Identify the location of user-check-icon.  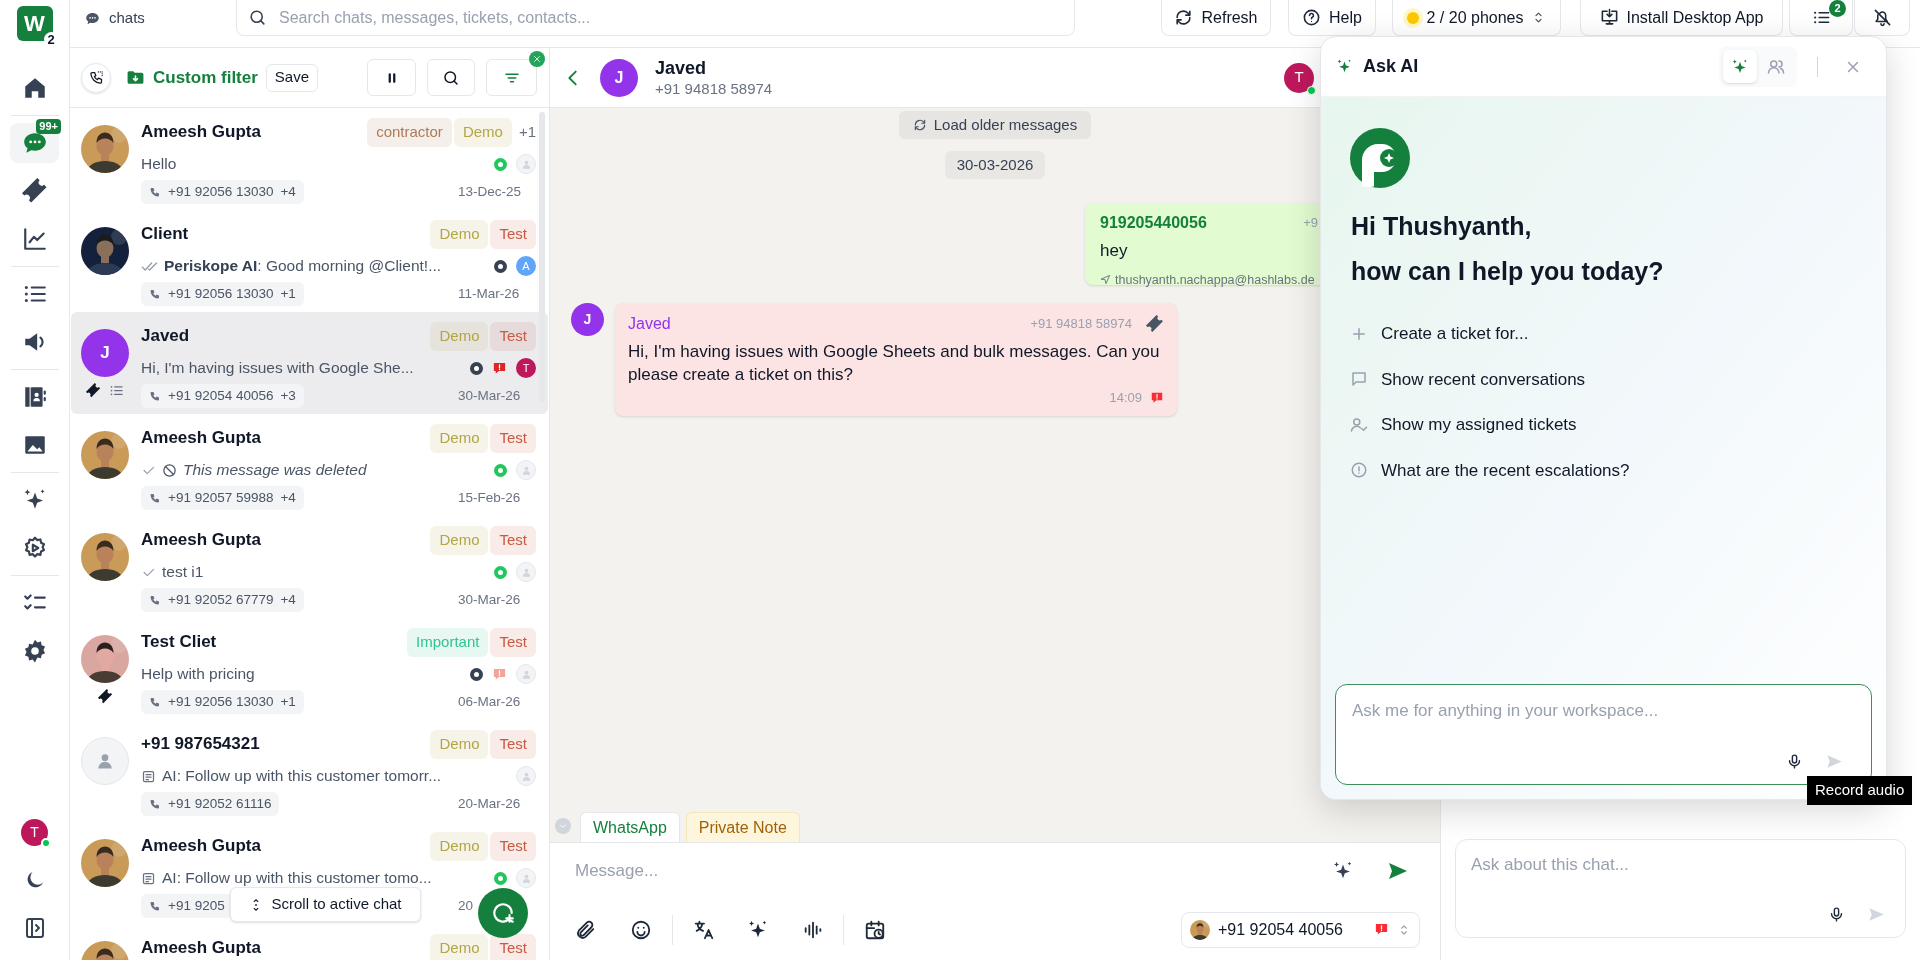
(1359, 424).